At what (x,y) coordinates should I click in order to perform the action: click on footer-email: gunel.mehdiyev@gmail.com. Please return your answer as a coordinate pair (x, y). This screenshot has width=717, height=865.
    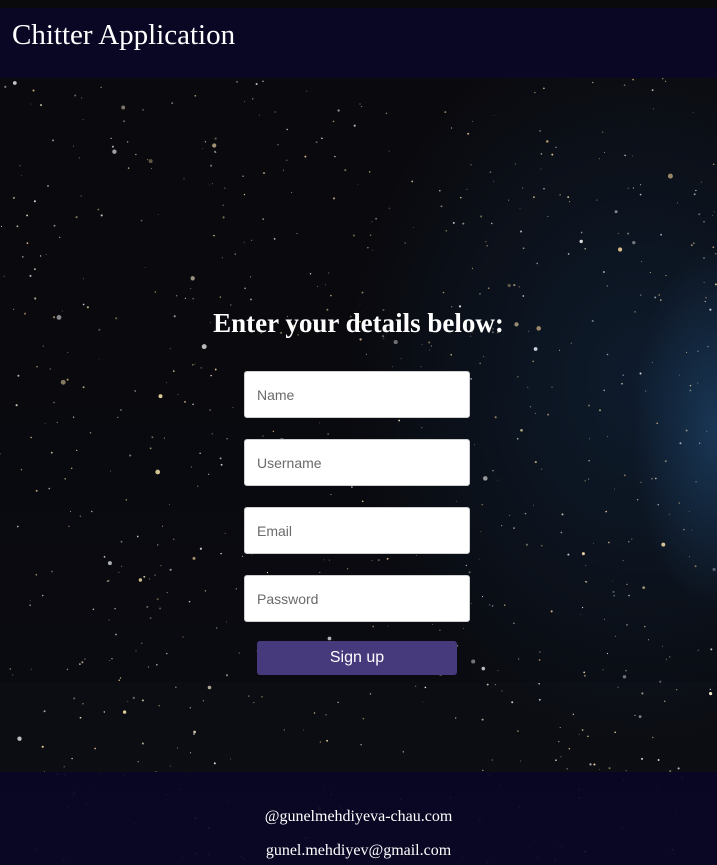
    Looking at the image, I should click on (358, 850).